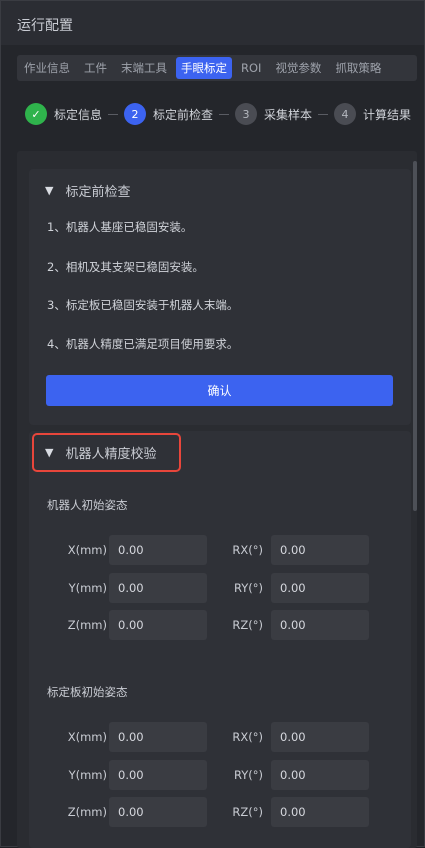 The height and width of the screenshot is (848, 425). What do you see at coordinates (158, 588) in the screenshot?
I see `robot-y-input` at bounding box center [158, 588].